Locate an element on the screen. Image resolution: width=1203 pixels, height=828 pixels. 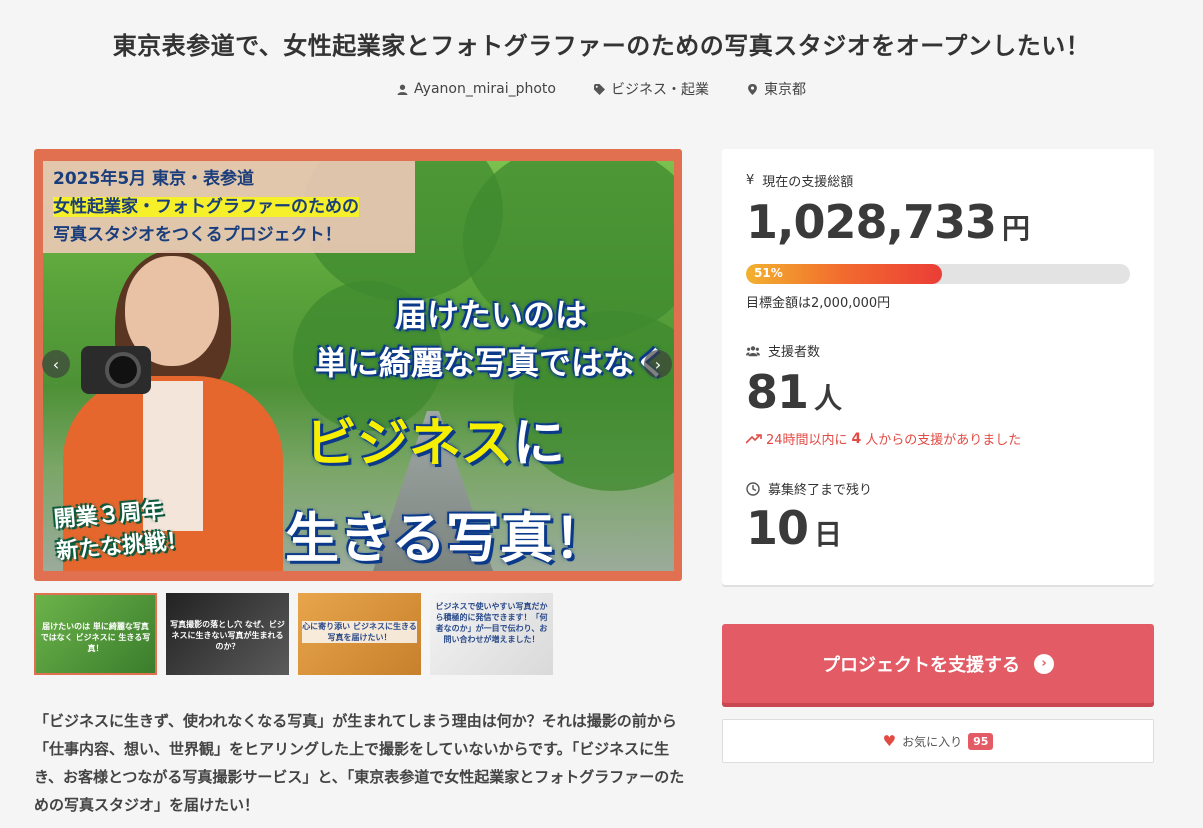
thumbnail-caption: 心に寄り添い ビジネスに生きる写真を届けたい！ is located at coordinates (359, 632).